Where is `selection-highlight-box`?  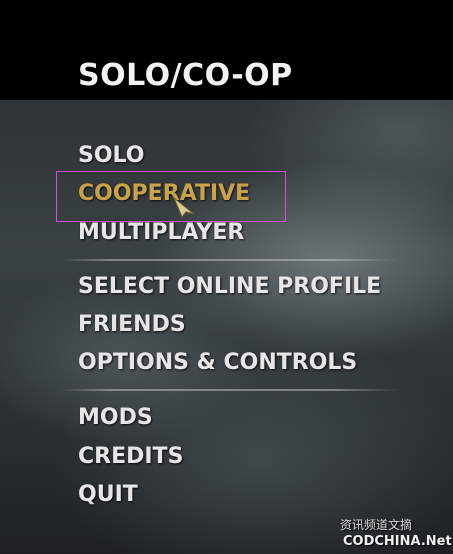 selection-highlight-box is located at coordinates (171, 196).